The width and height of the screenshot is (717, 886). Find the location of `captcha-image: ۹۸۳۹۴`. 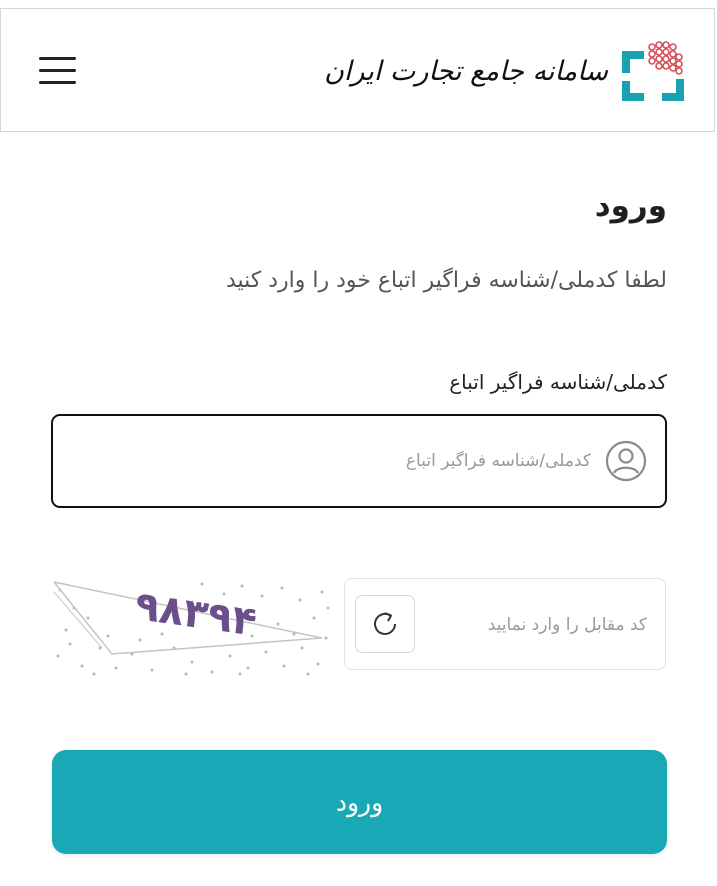

captcha-image: ۹۸۳۹۴ is located at coordinates (191, 628).